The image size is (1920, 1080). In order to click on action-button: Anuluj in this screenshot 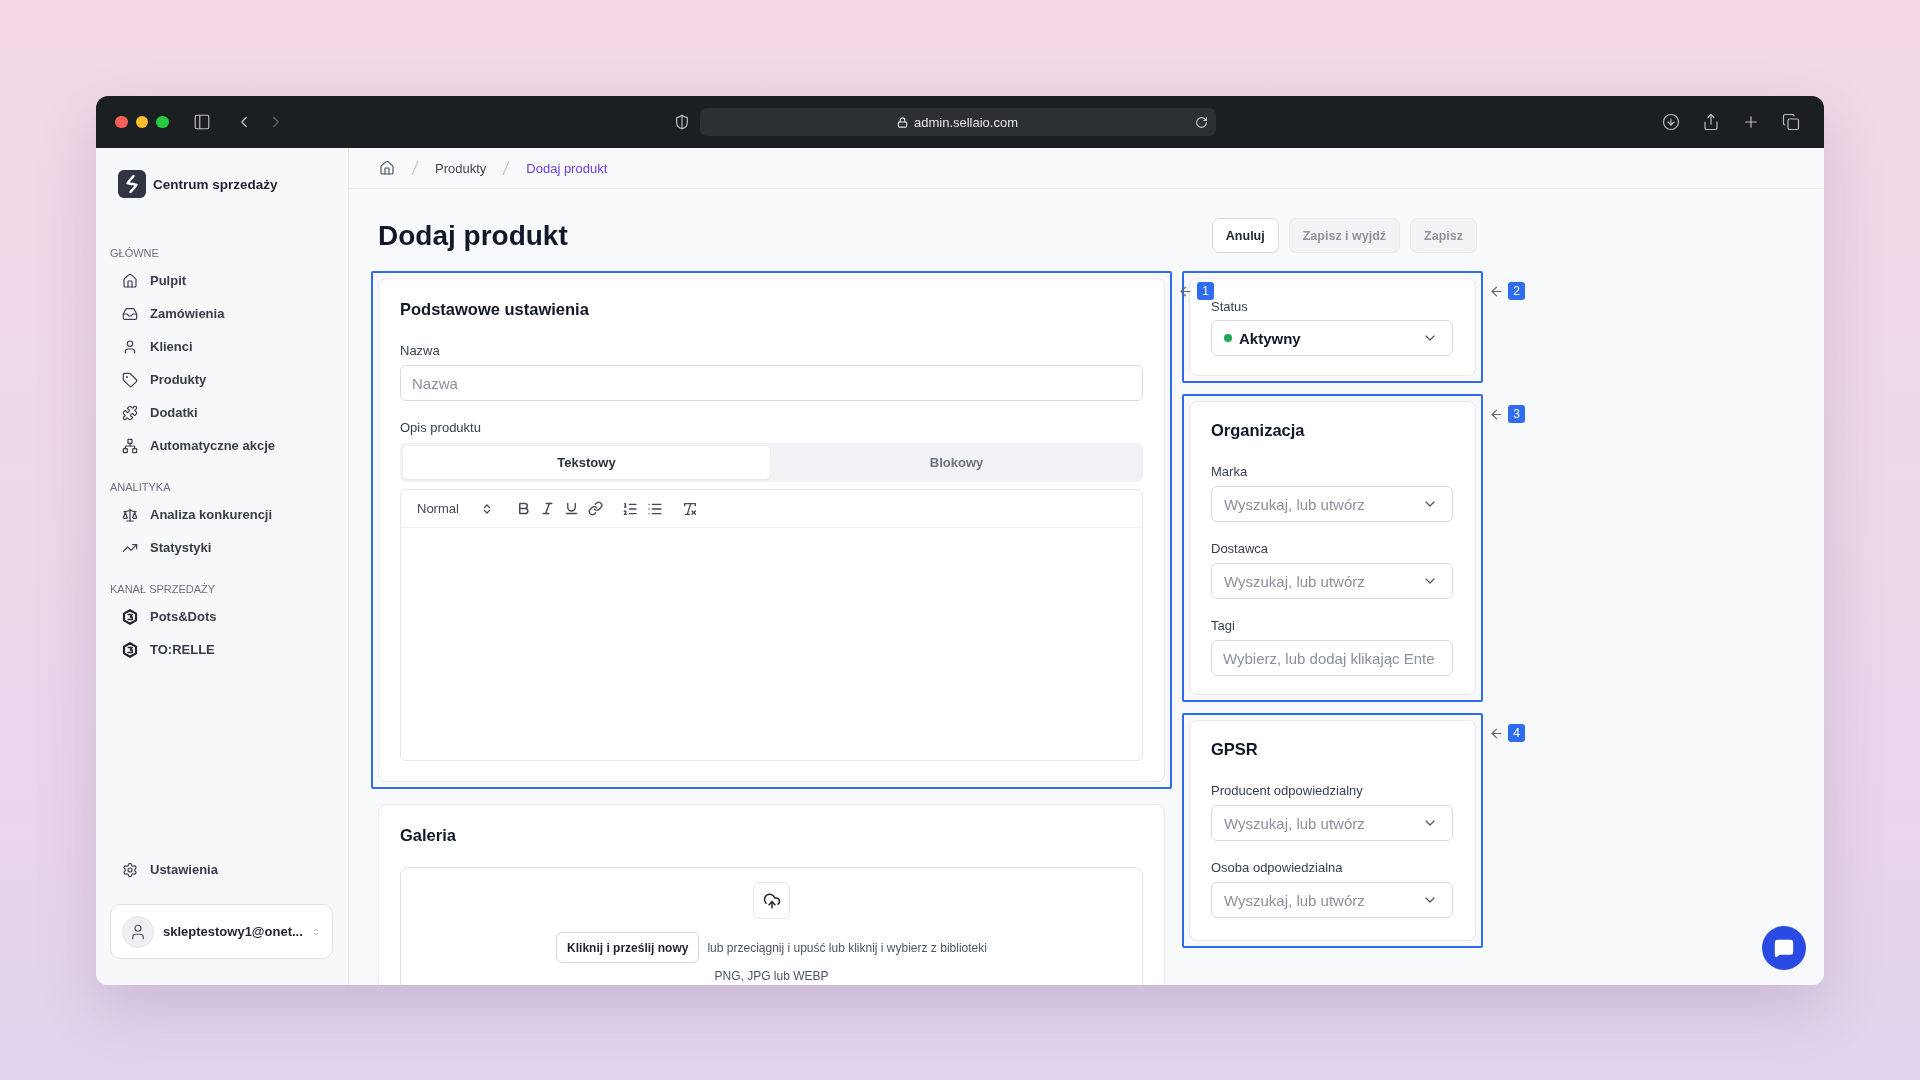, I will do `click(1245, 235)`.